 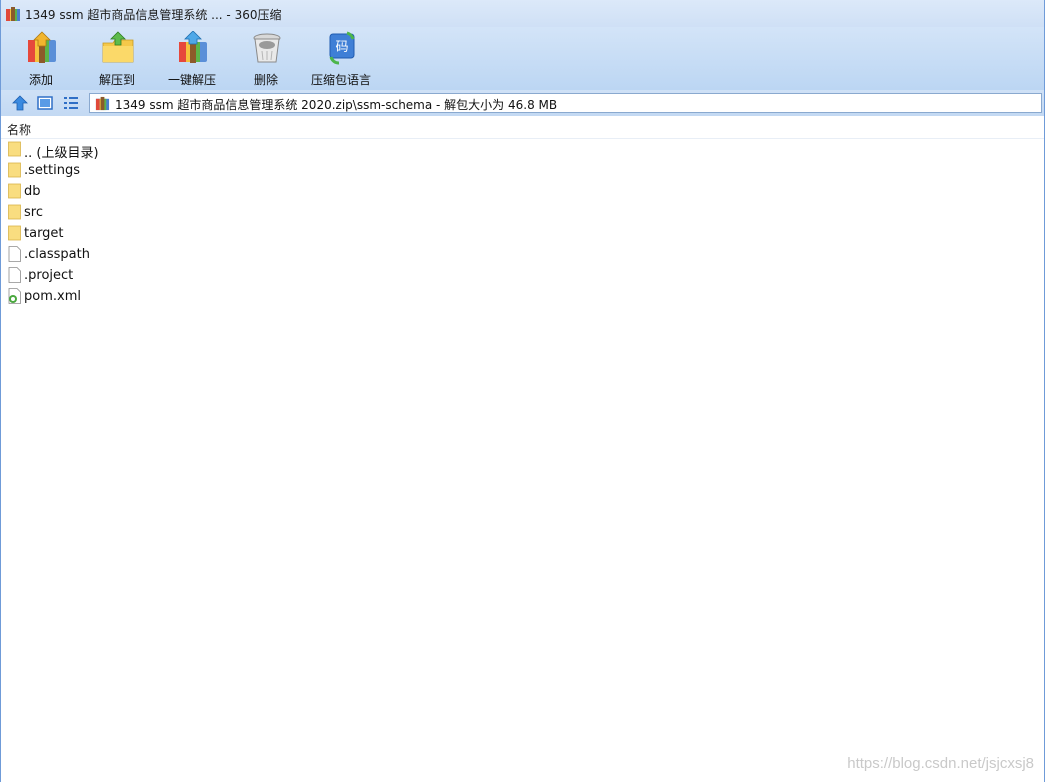 I want to click on list-item: target, so click(x=522, y=233).